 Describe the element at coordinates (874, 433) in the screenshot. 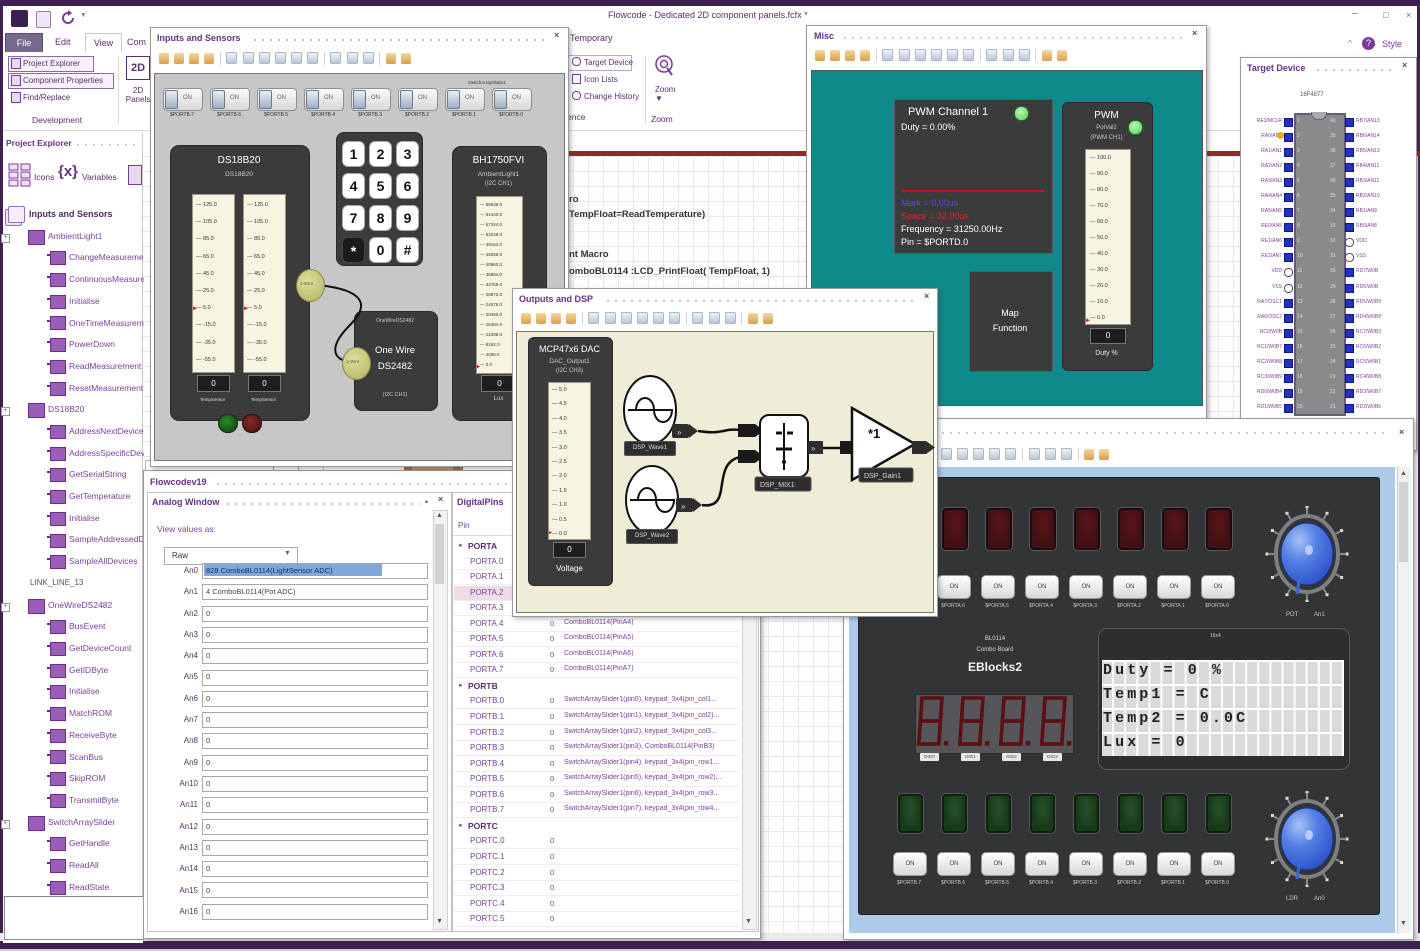

I see `svg-text: *1` at that location.